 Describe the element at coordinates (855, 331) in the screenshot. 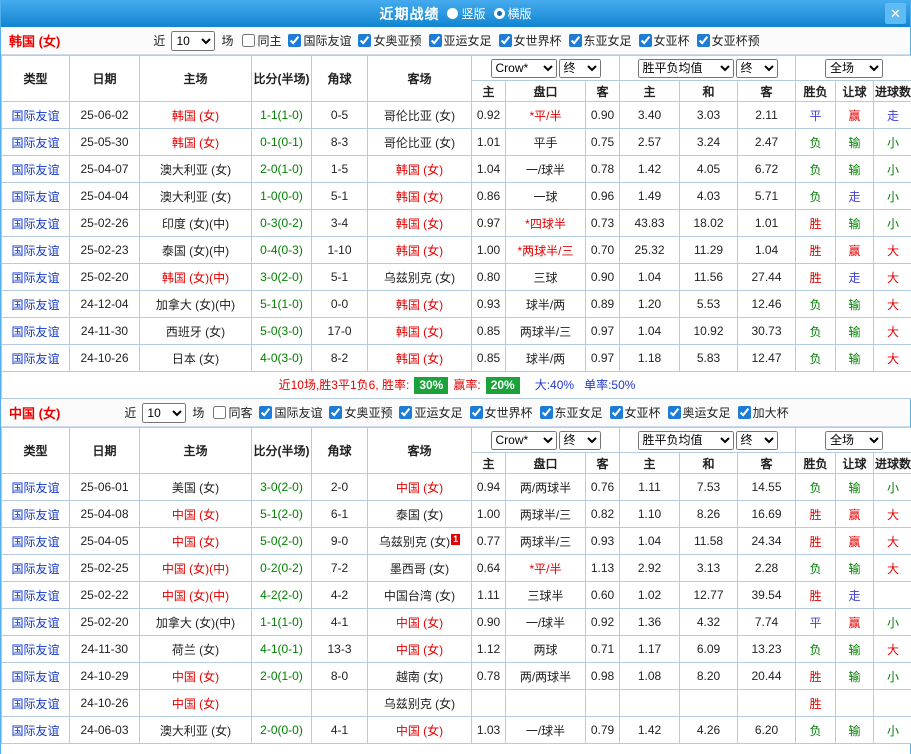

I see `handicap-result-flag: 输` at that location.